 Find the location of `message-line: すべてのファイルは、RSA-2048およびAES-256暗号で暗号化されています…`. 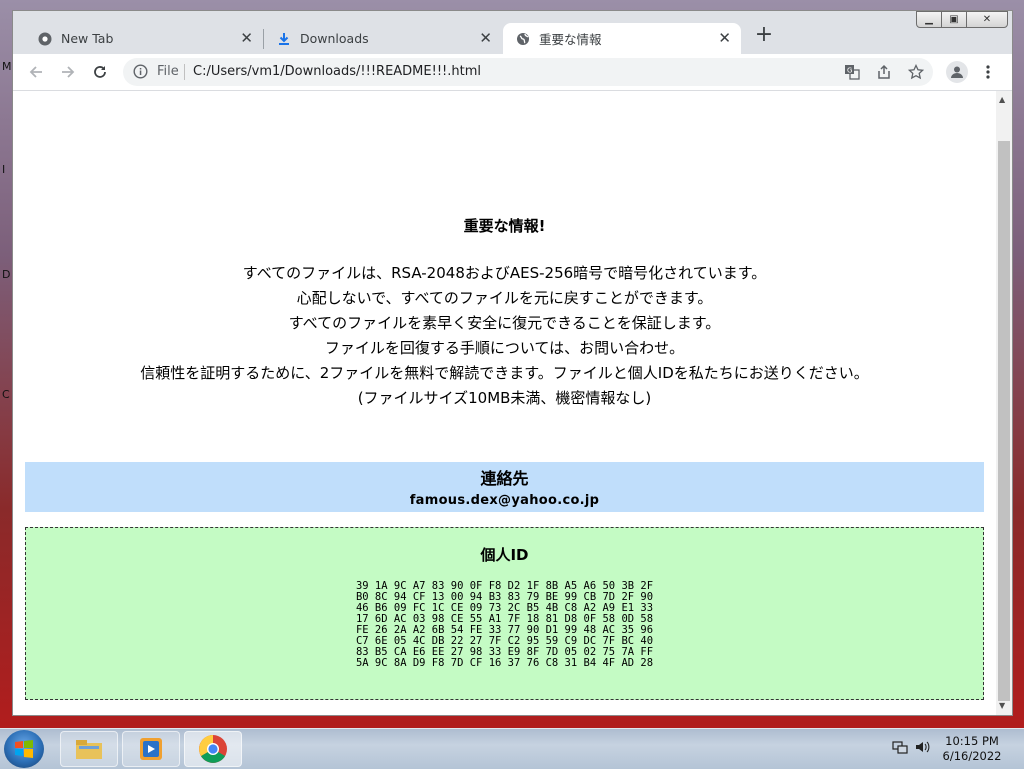

message-line: すべてのファイルは、RSA-2048およびAES-256暗号で暗号化されています… is located at coordinates (504, 273).